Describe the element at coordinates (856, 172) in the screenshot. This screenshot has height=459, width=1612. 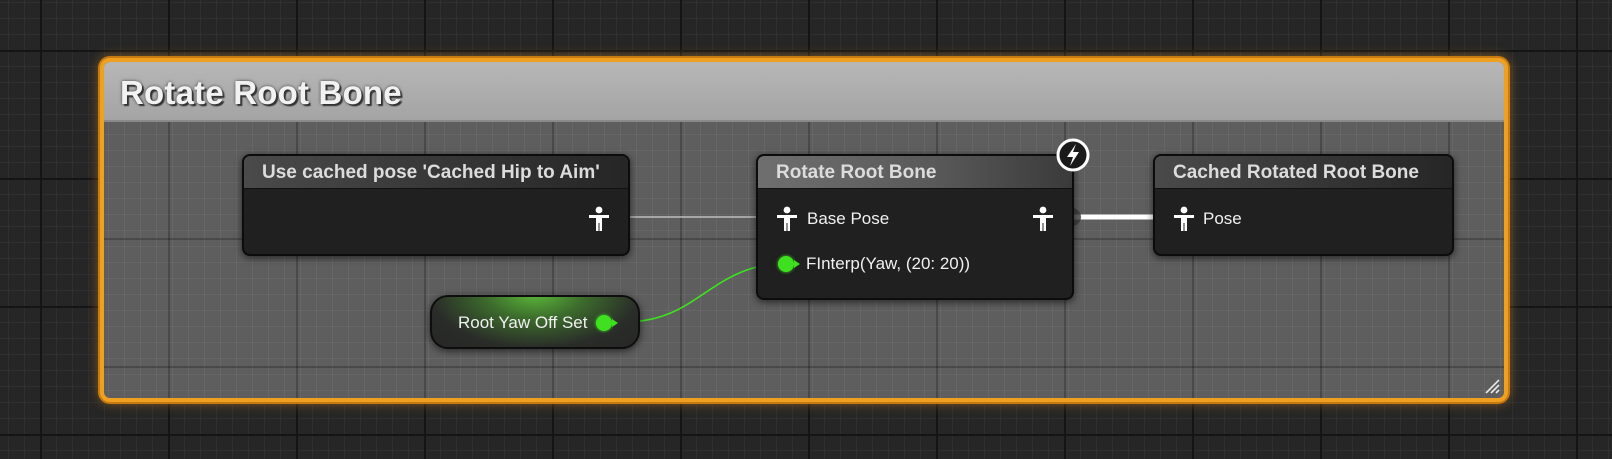
I see `node-title: Rotate Root Bone` at that location.